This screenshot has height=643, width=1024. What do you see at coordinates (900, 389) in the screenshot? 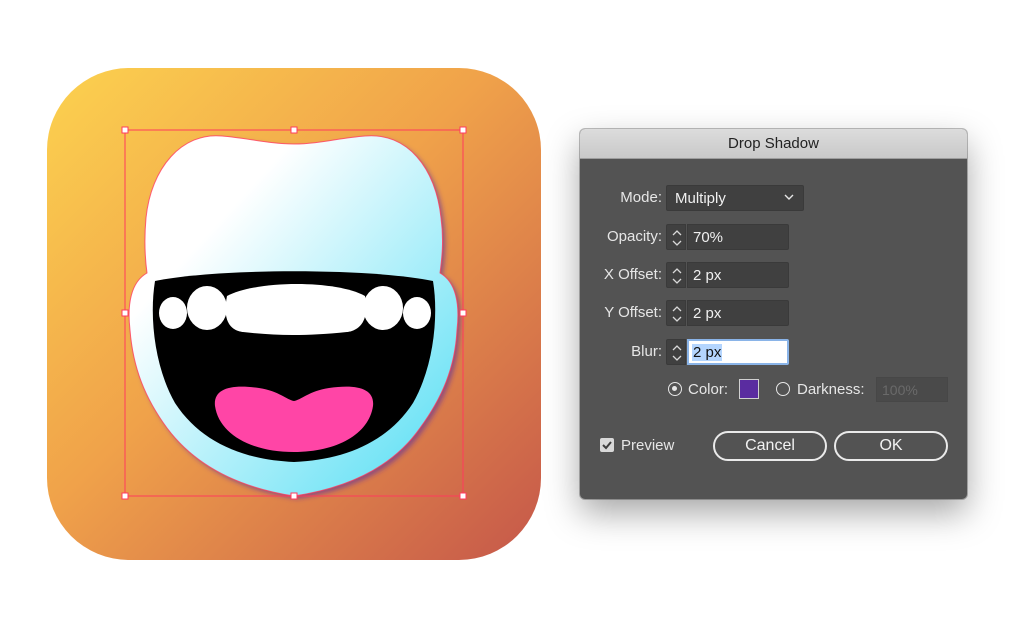
I see `darkness-value: 100%` at bounding box center [900, 389].